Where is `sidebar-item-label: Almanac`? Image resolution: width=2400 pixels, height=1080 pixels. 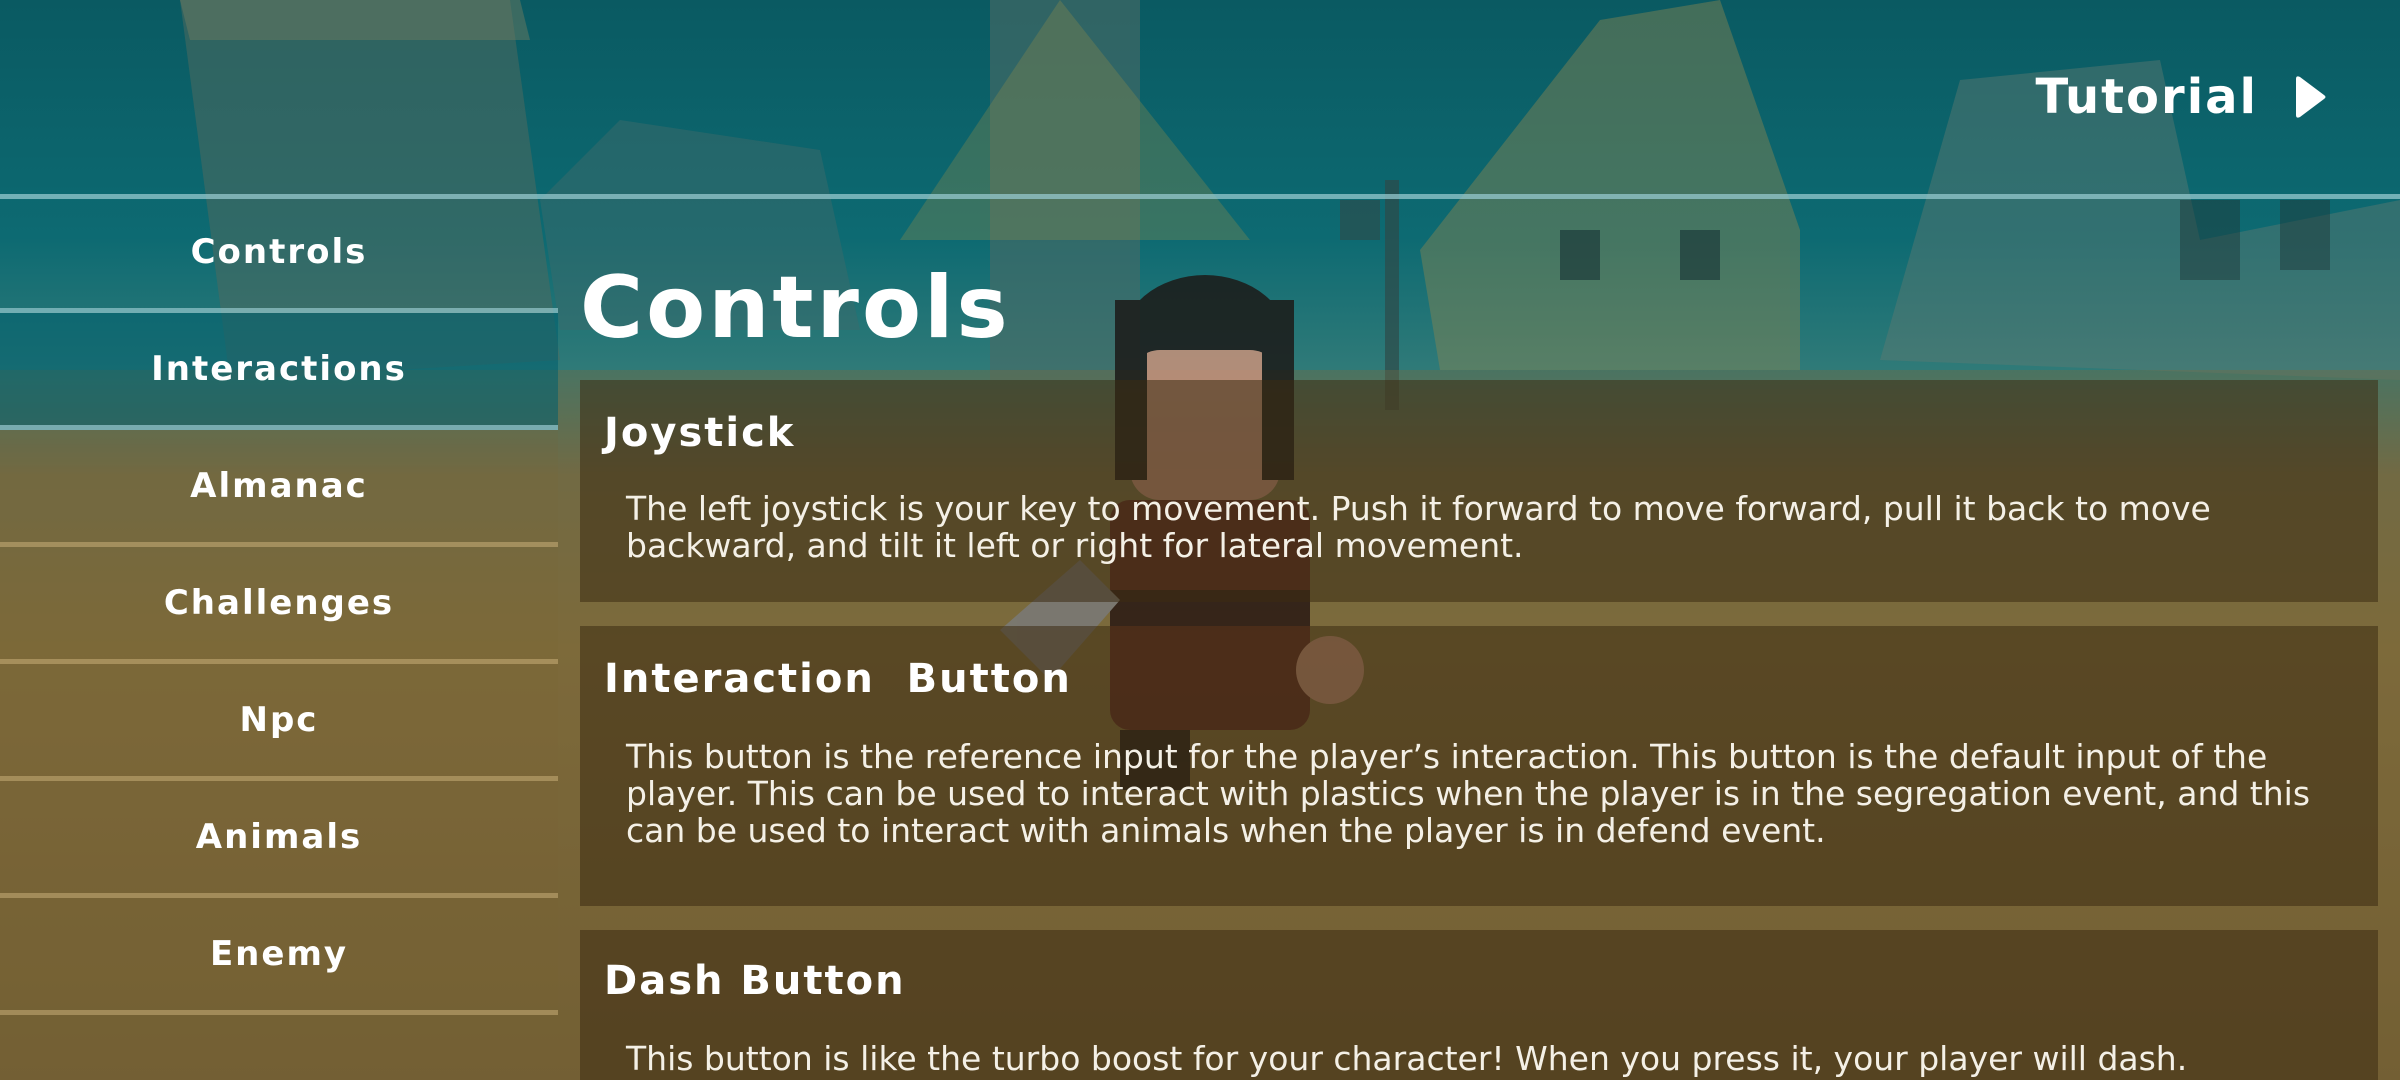
sidebar-item-label: Almanac is located at coordinates (279, 486).